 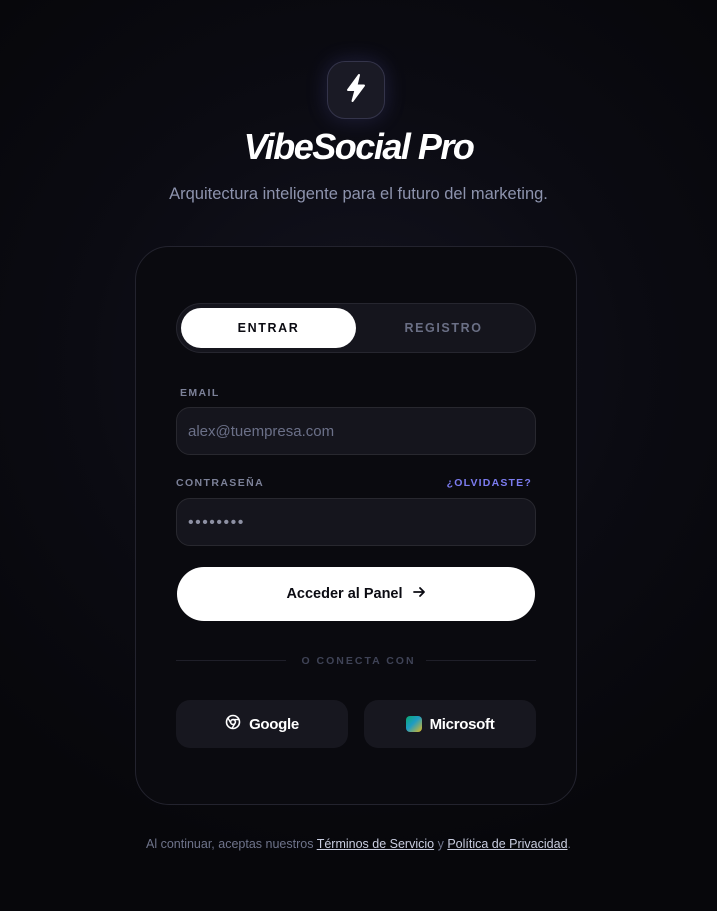 What do you see at coordinates (274, 724) in the screenshot?
I see `google-label: Google` at bounding box center [274, 724].